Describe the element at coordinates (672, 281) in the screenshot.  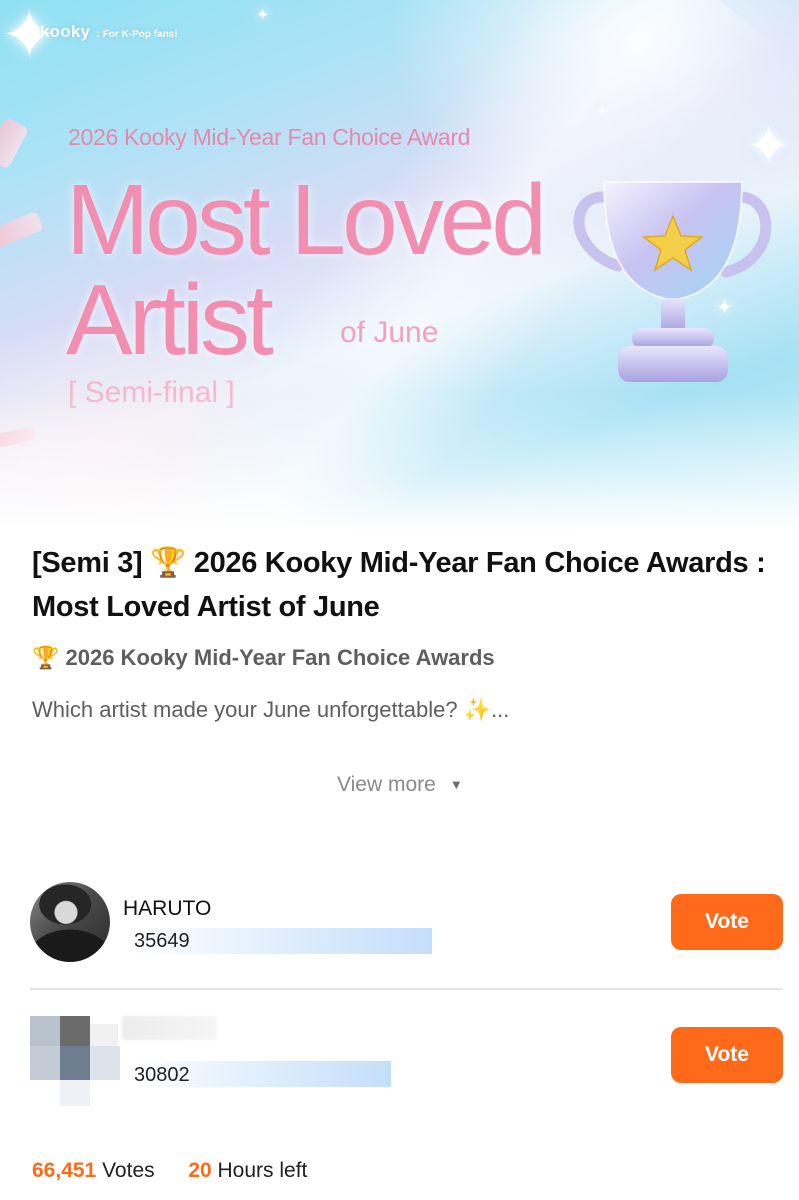
I see `trophy-icon` at that location.